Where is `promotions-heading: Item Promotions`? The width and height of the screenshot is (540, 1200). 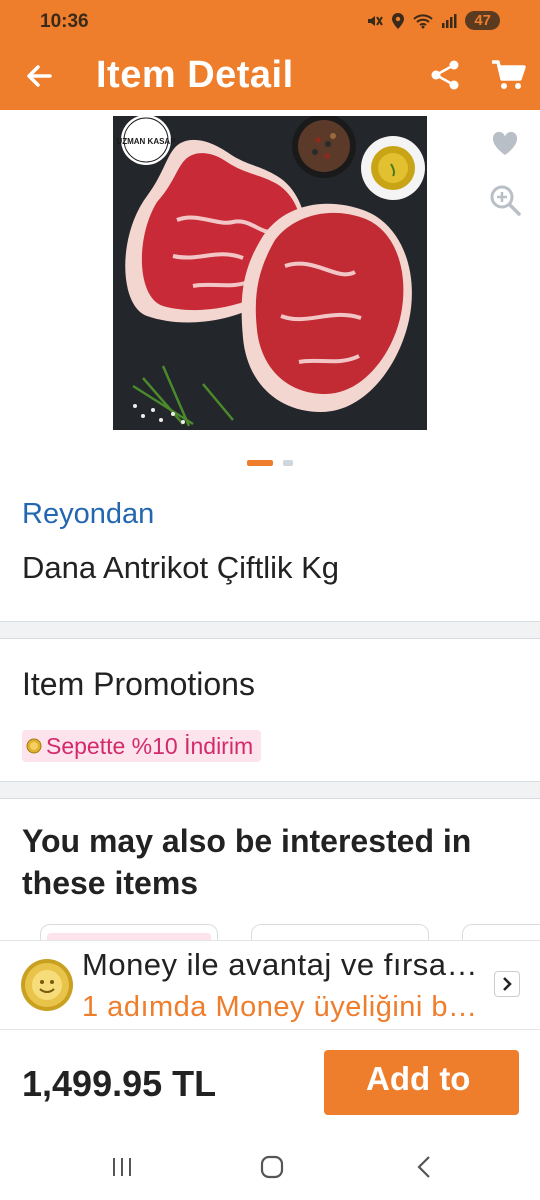 promotions-heading: Item Promotions is located at coordinates (138, 684).